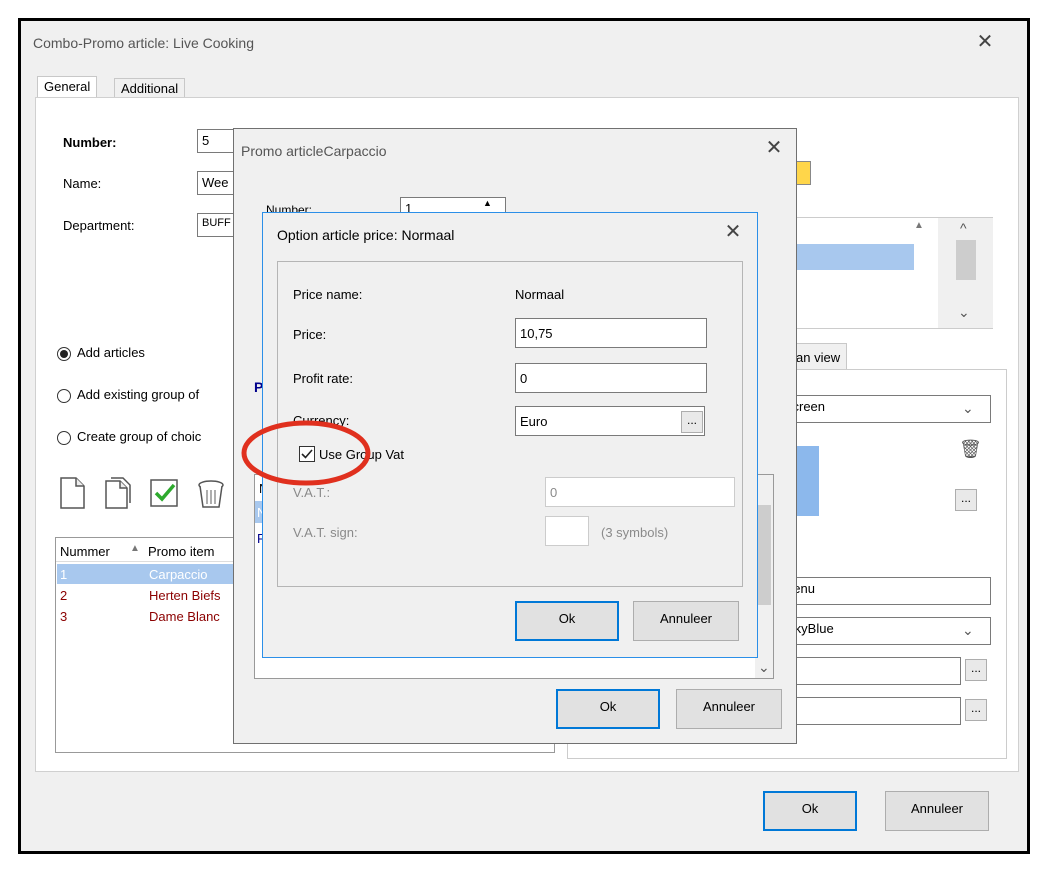 The height and width of the screenshot is (878, 1048). I want to click on number-label: Number:, so click(90, 142).